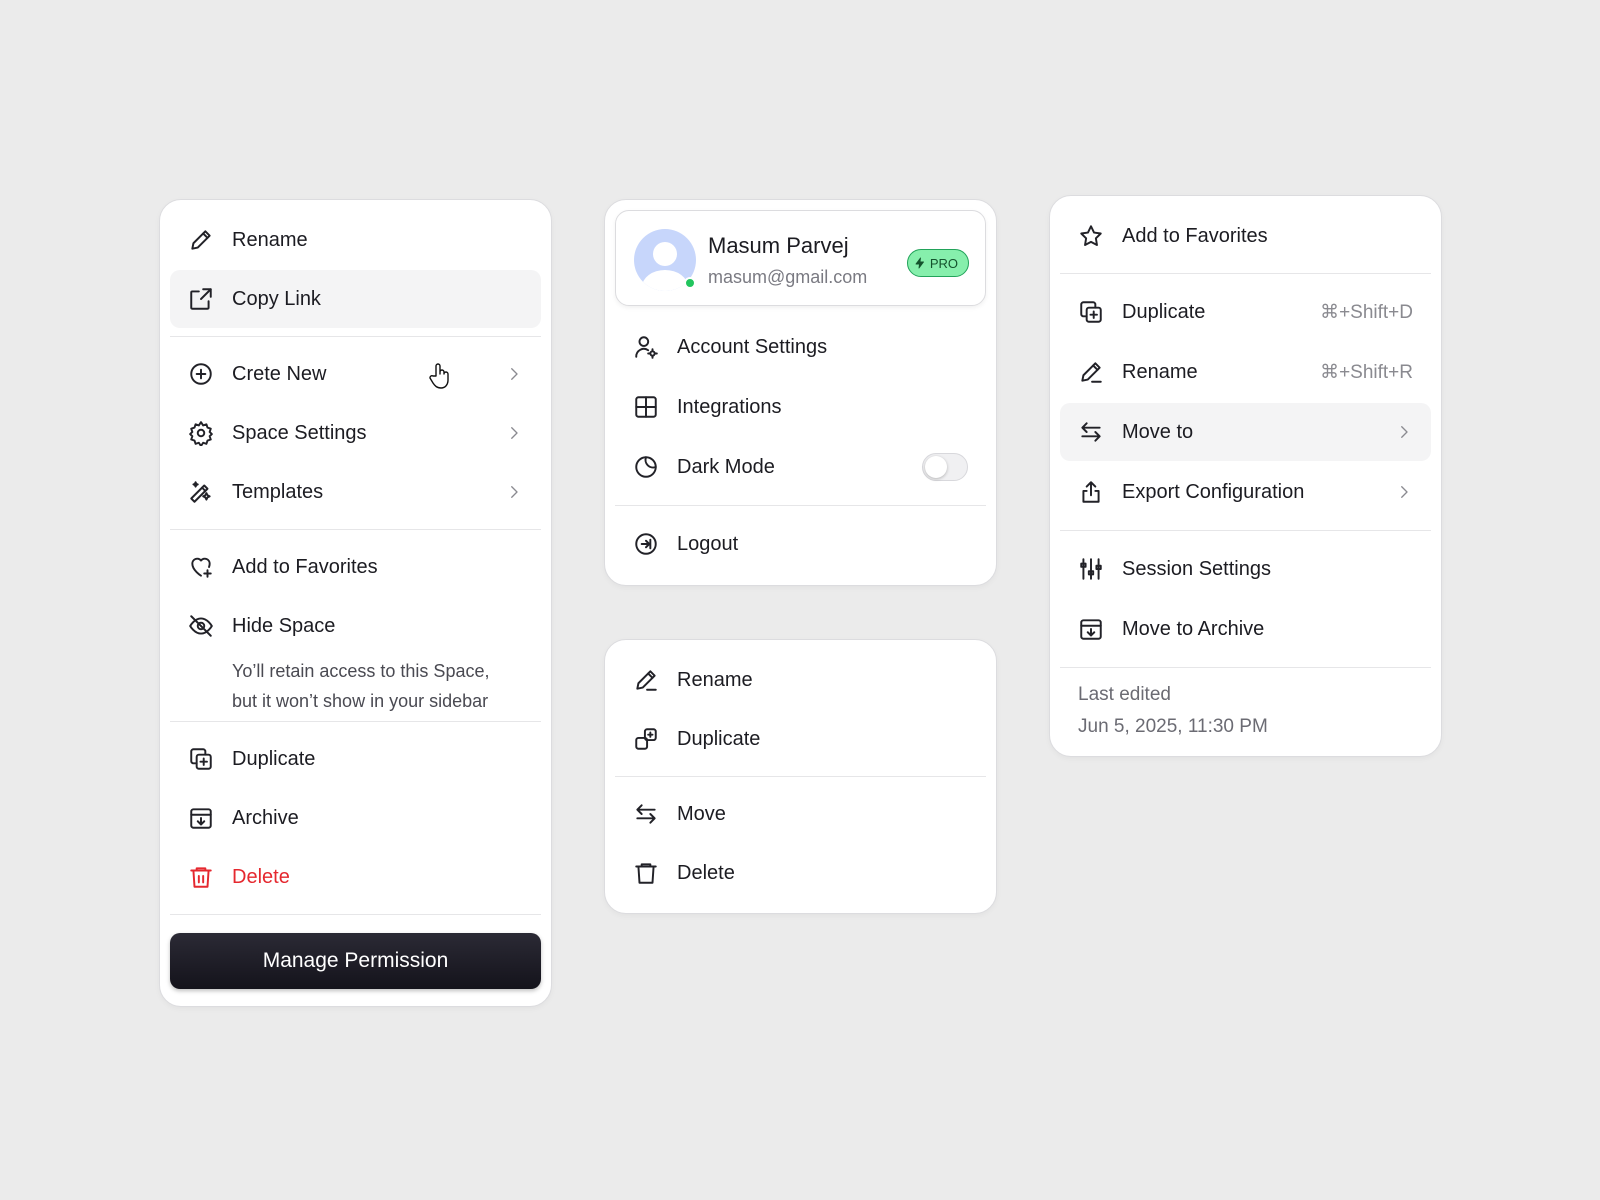 The height and width of the screenshot is (1200, 1600). Describe the element at coordinates (355, 374) in the screenshot. I see `menu-item-create-new: Crete New` at that location.